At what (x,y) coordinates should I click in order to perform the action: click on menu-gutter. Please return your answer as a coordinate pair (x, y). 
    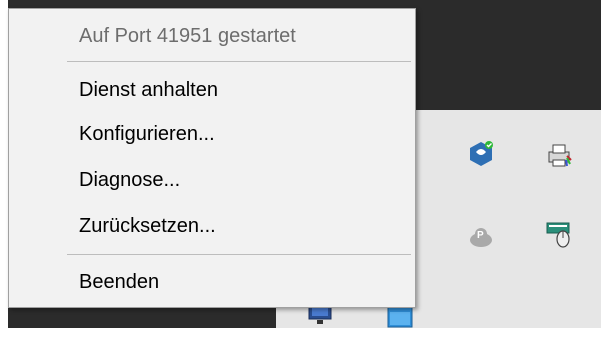
    Looking at the image, I should click on (23, 158).